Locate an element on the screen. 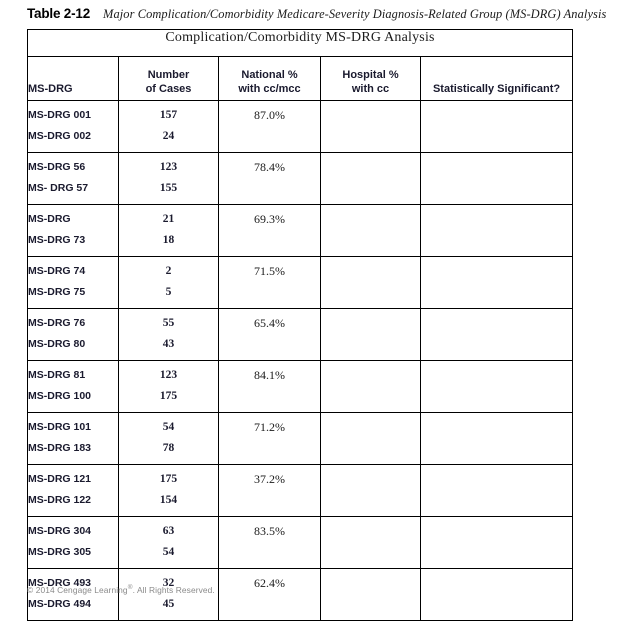 The height and width of the screenshot is (621, 624). cell-national-pct: 65.4% is located at coordinates (269, 334).